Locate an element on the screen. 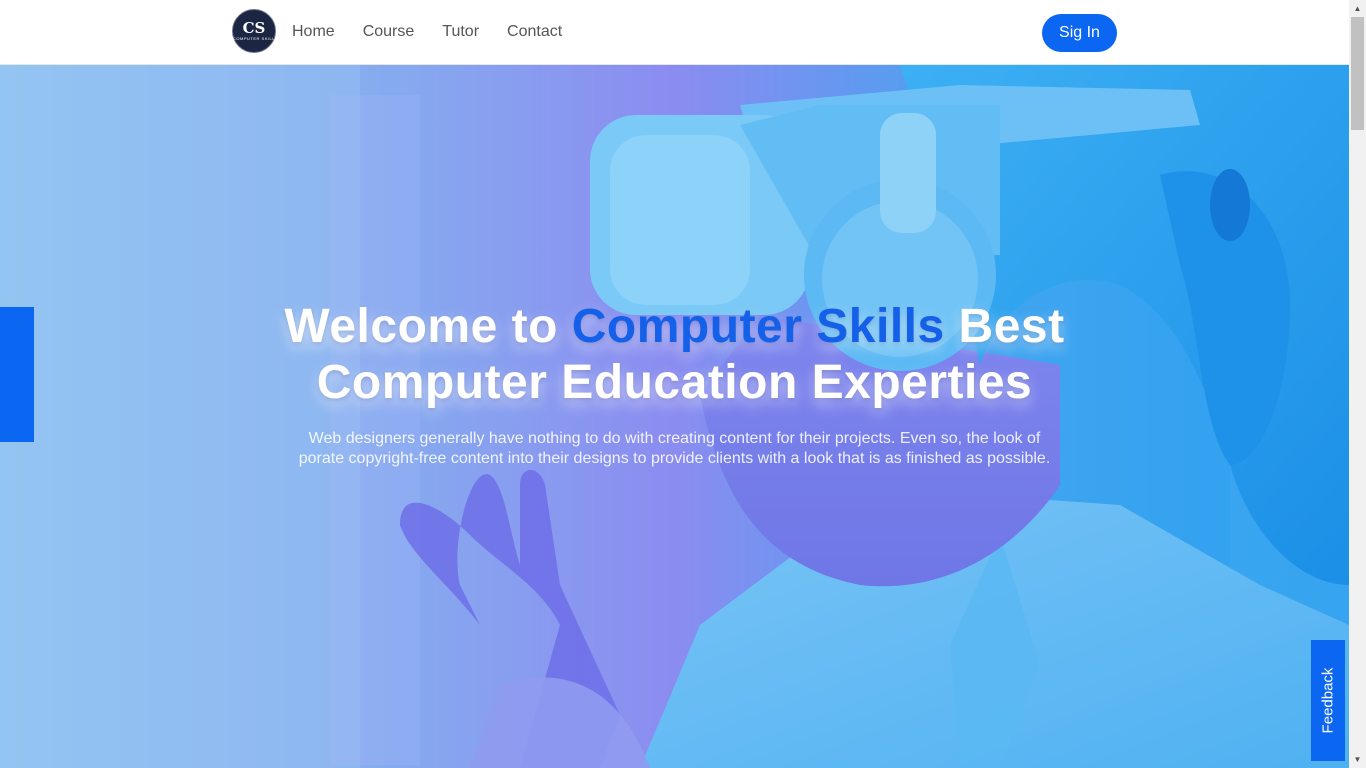 This screenshot has height=768, width=1366. logo-mark: CS is located at coordinates (254, 28).